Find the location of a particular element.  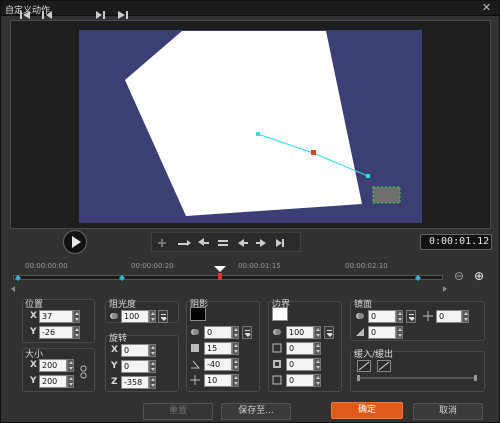

mirror-offset-spinner is located at coordinates (465, 316).